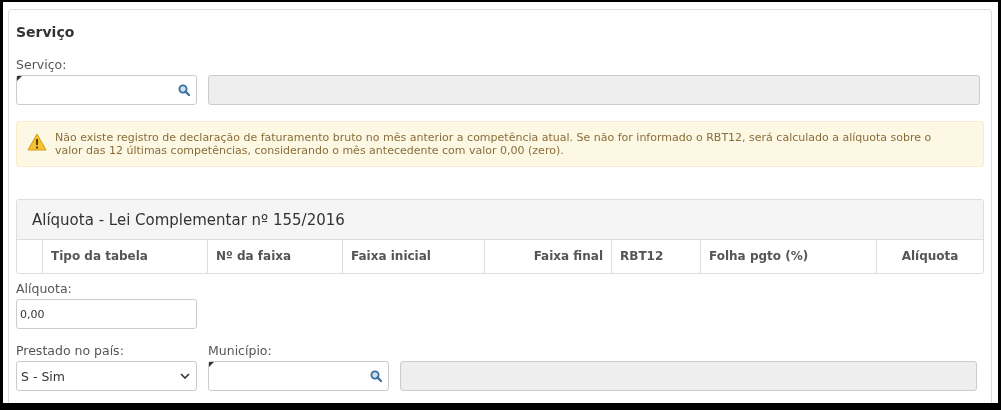  I want to click on field-label: Prestado no país:, so click(70, 351).